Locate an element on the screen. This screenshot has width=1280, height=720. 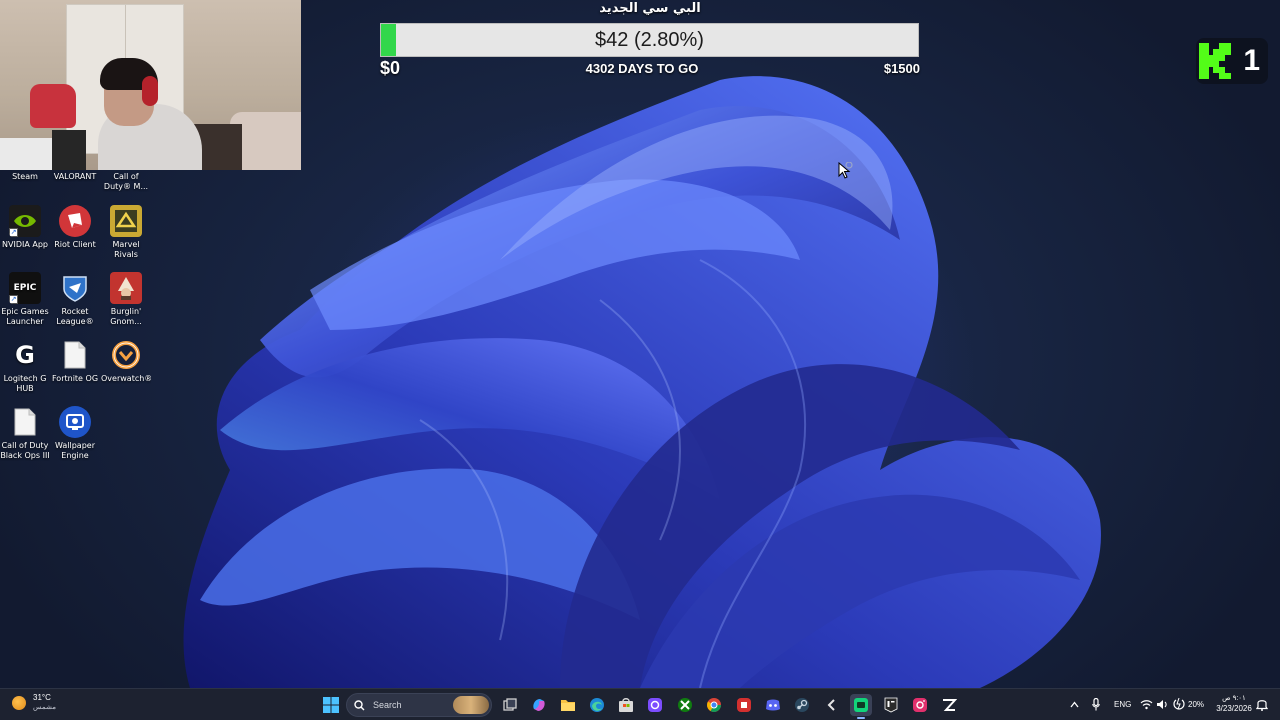
task-view-button is located at coordinates (510, 705).